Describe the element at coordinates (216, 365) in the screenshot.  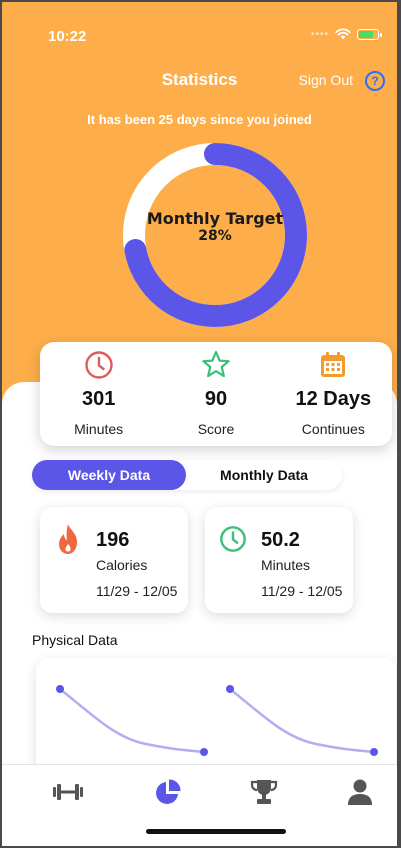
I see `star-icon` at that location.